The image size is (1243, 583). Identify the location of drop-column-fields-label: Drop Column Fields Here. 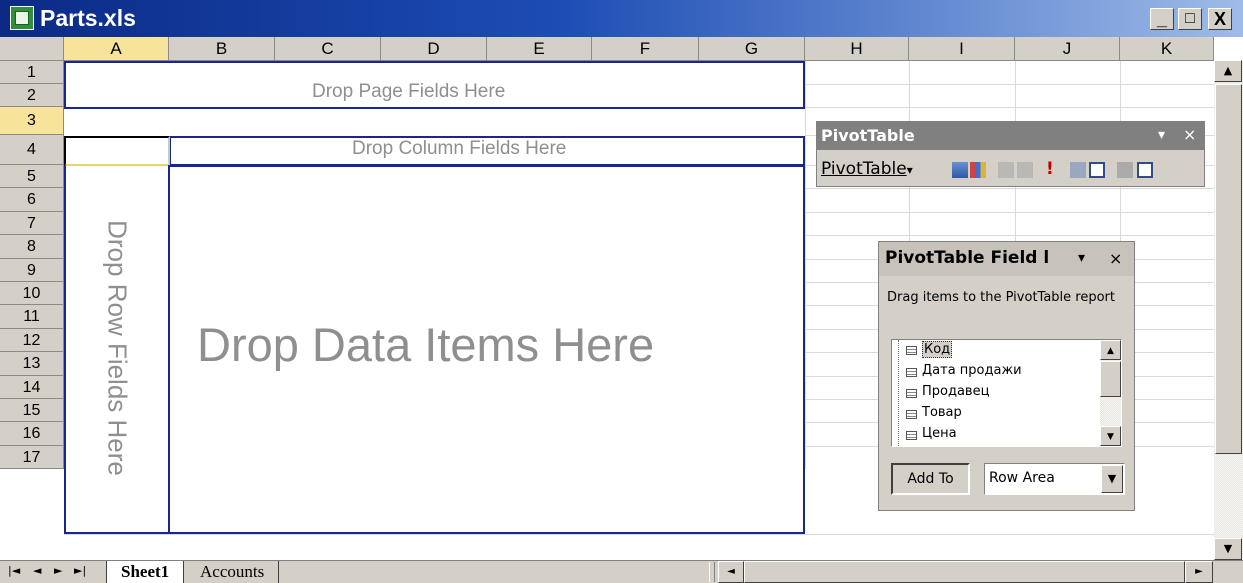
(459, 148).